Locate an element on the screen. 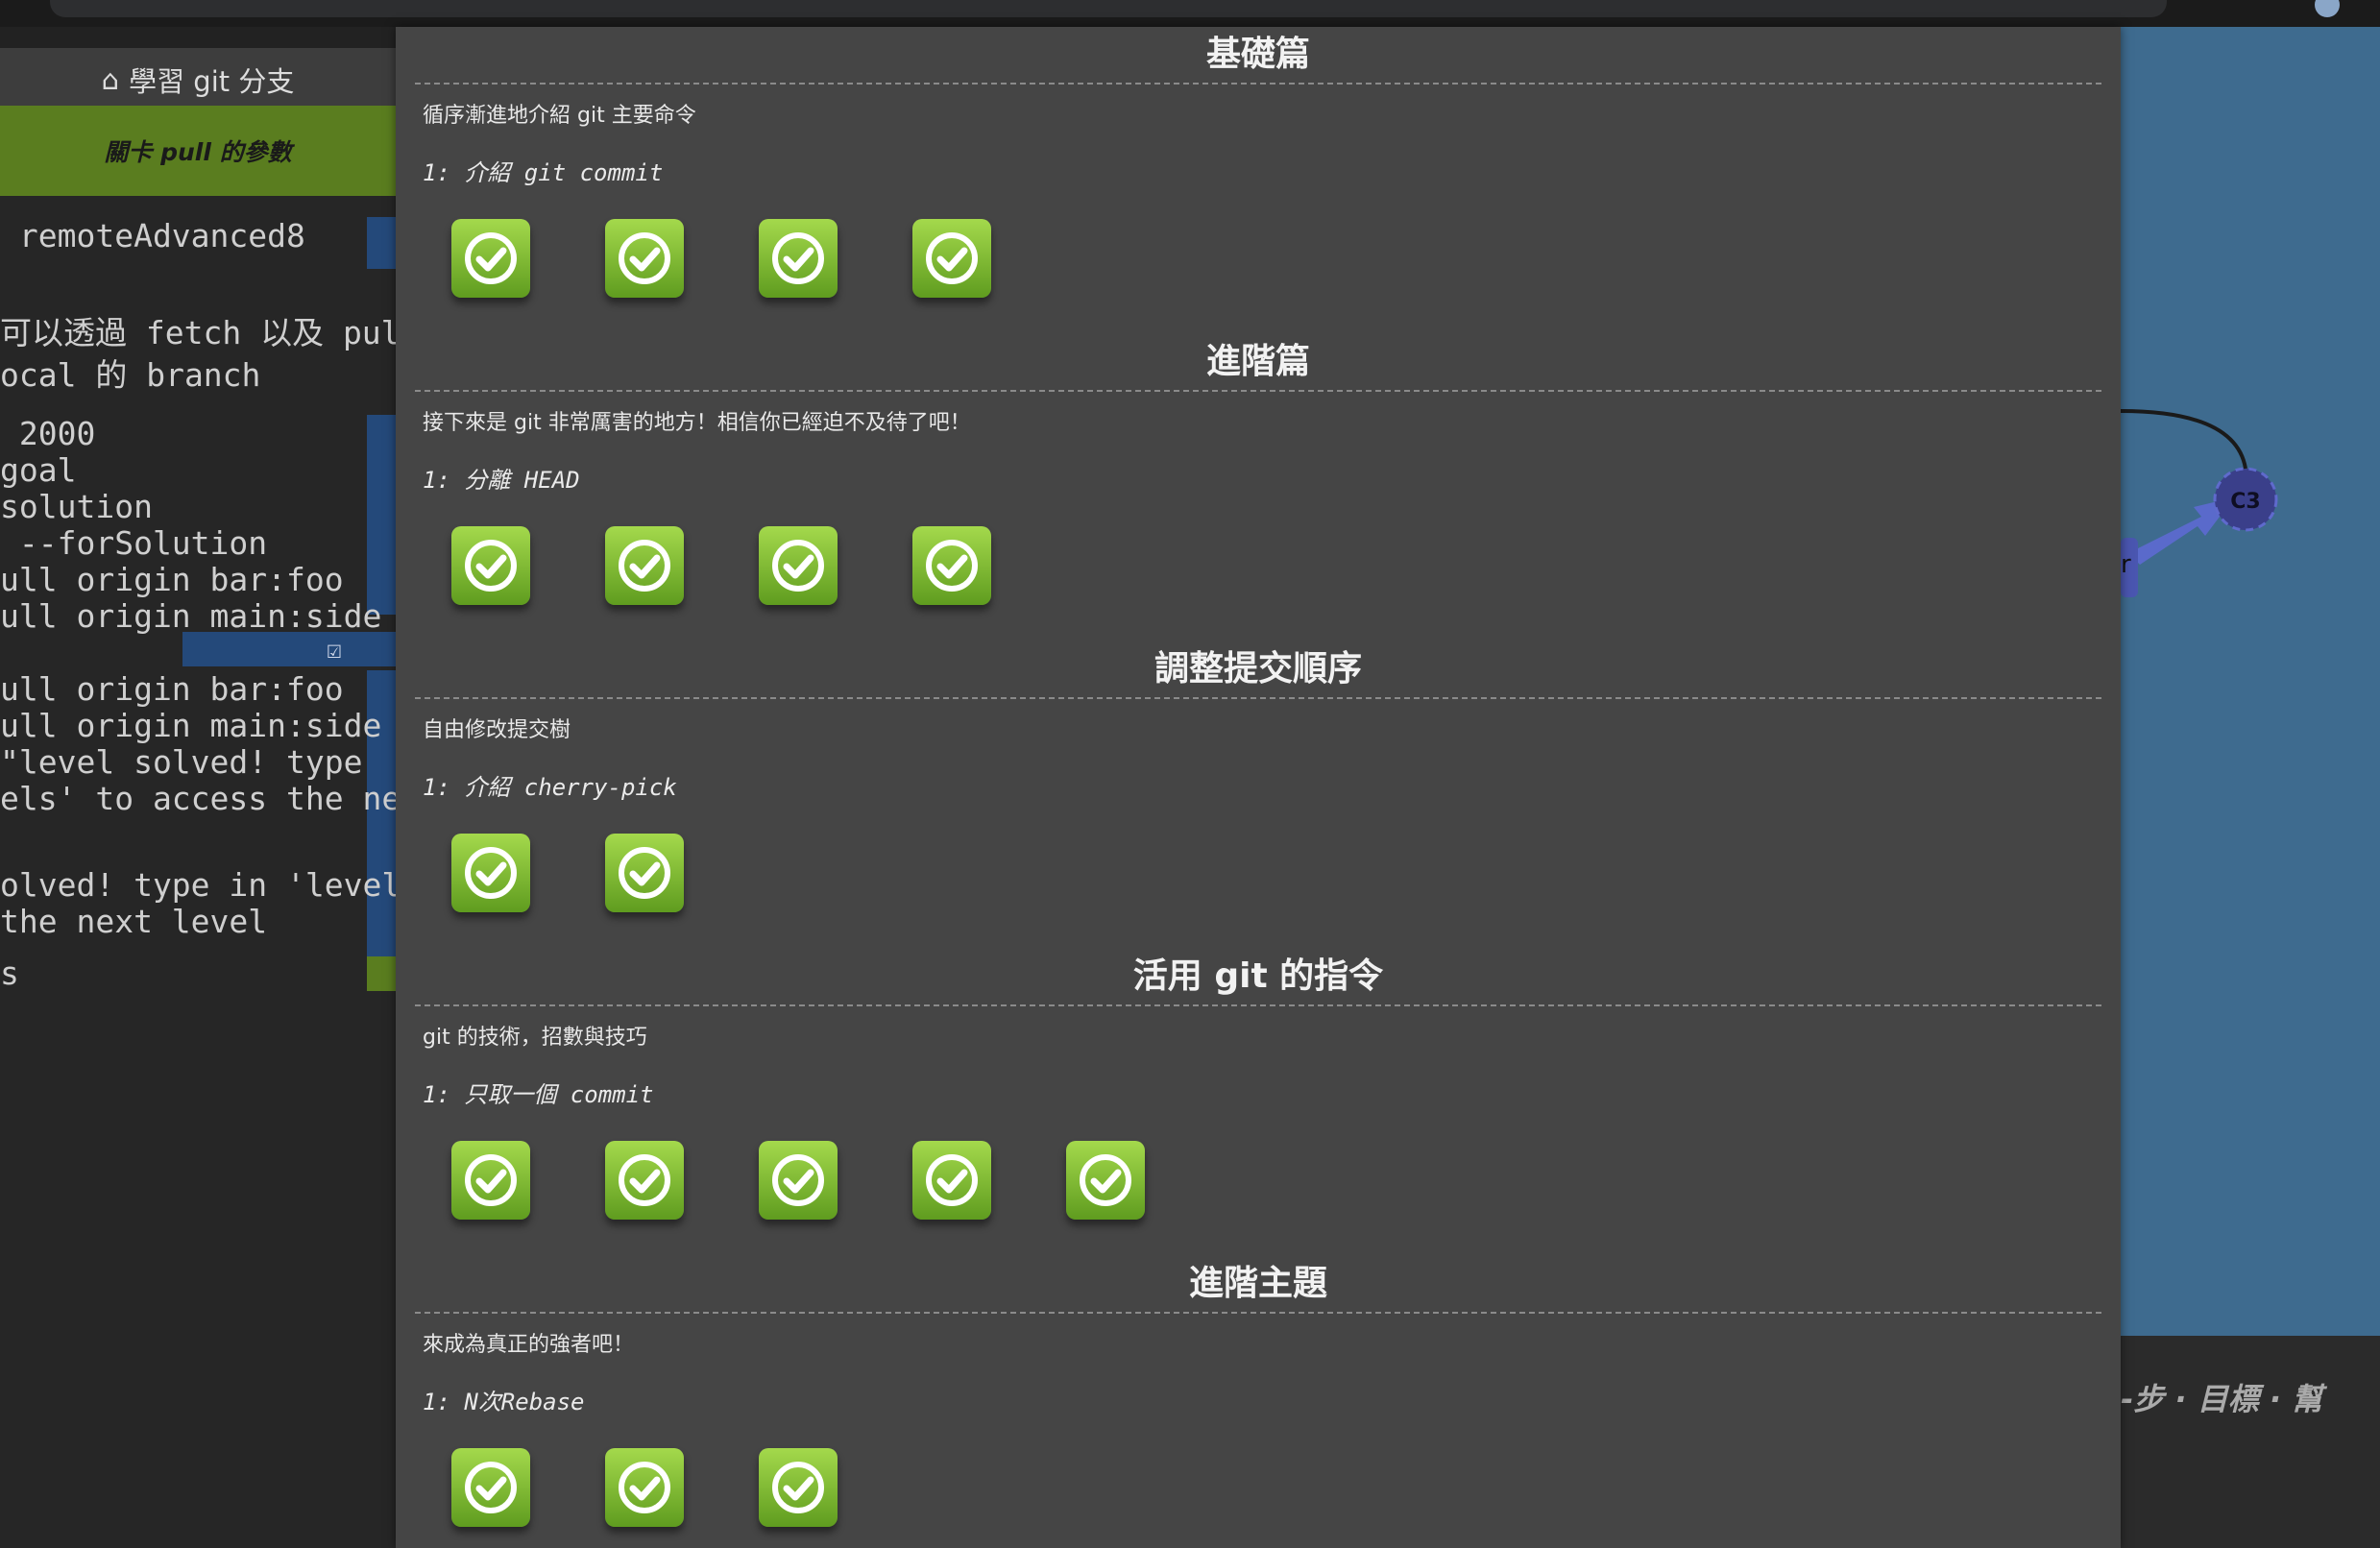 The height and width of the screenshot is (1548, 2380). level-tab-label: 關卡 pull 的參數 is located at coordinates (198, 152).